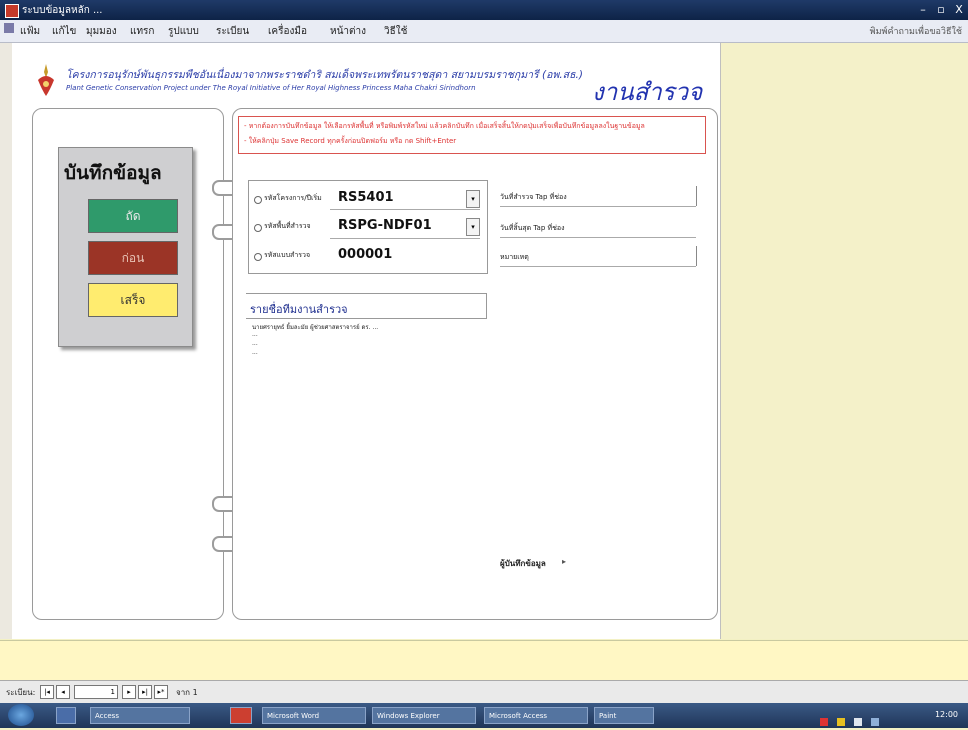 This screenshot has width=968, height=730. What do you see at coordinates (46, 80) in the screenshot?
I see `project-logo` at bounding box center [46, 80].